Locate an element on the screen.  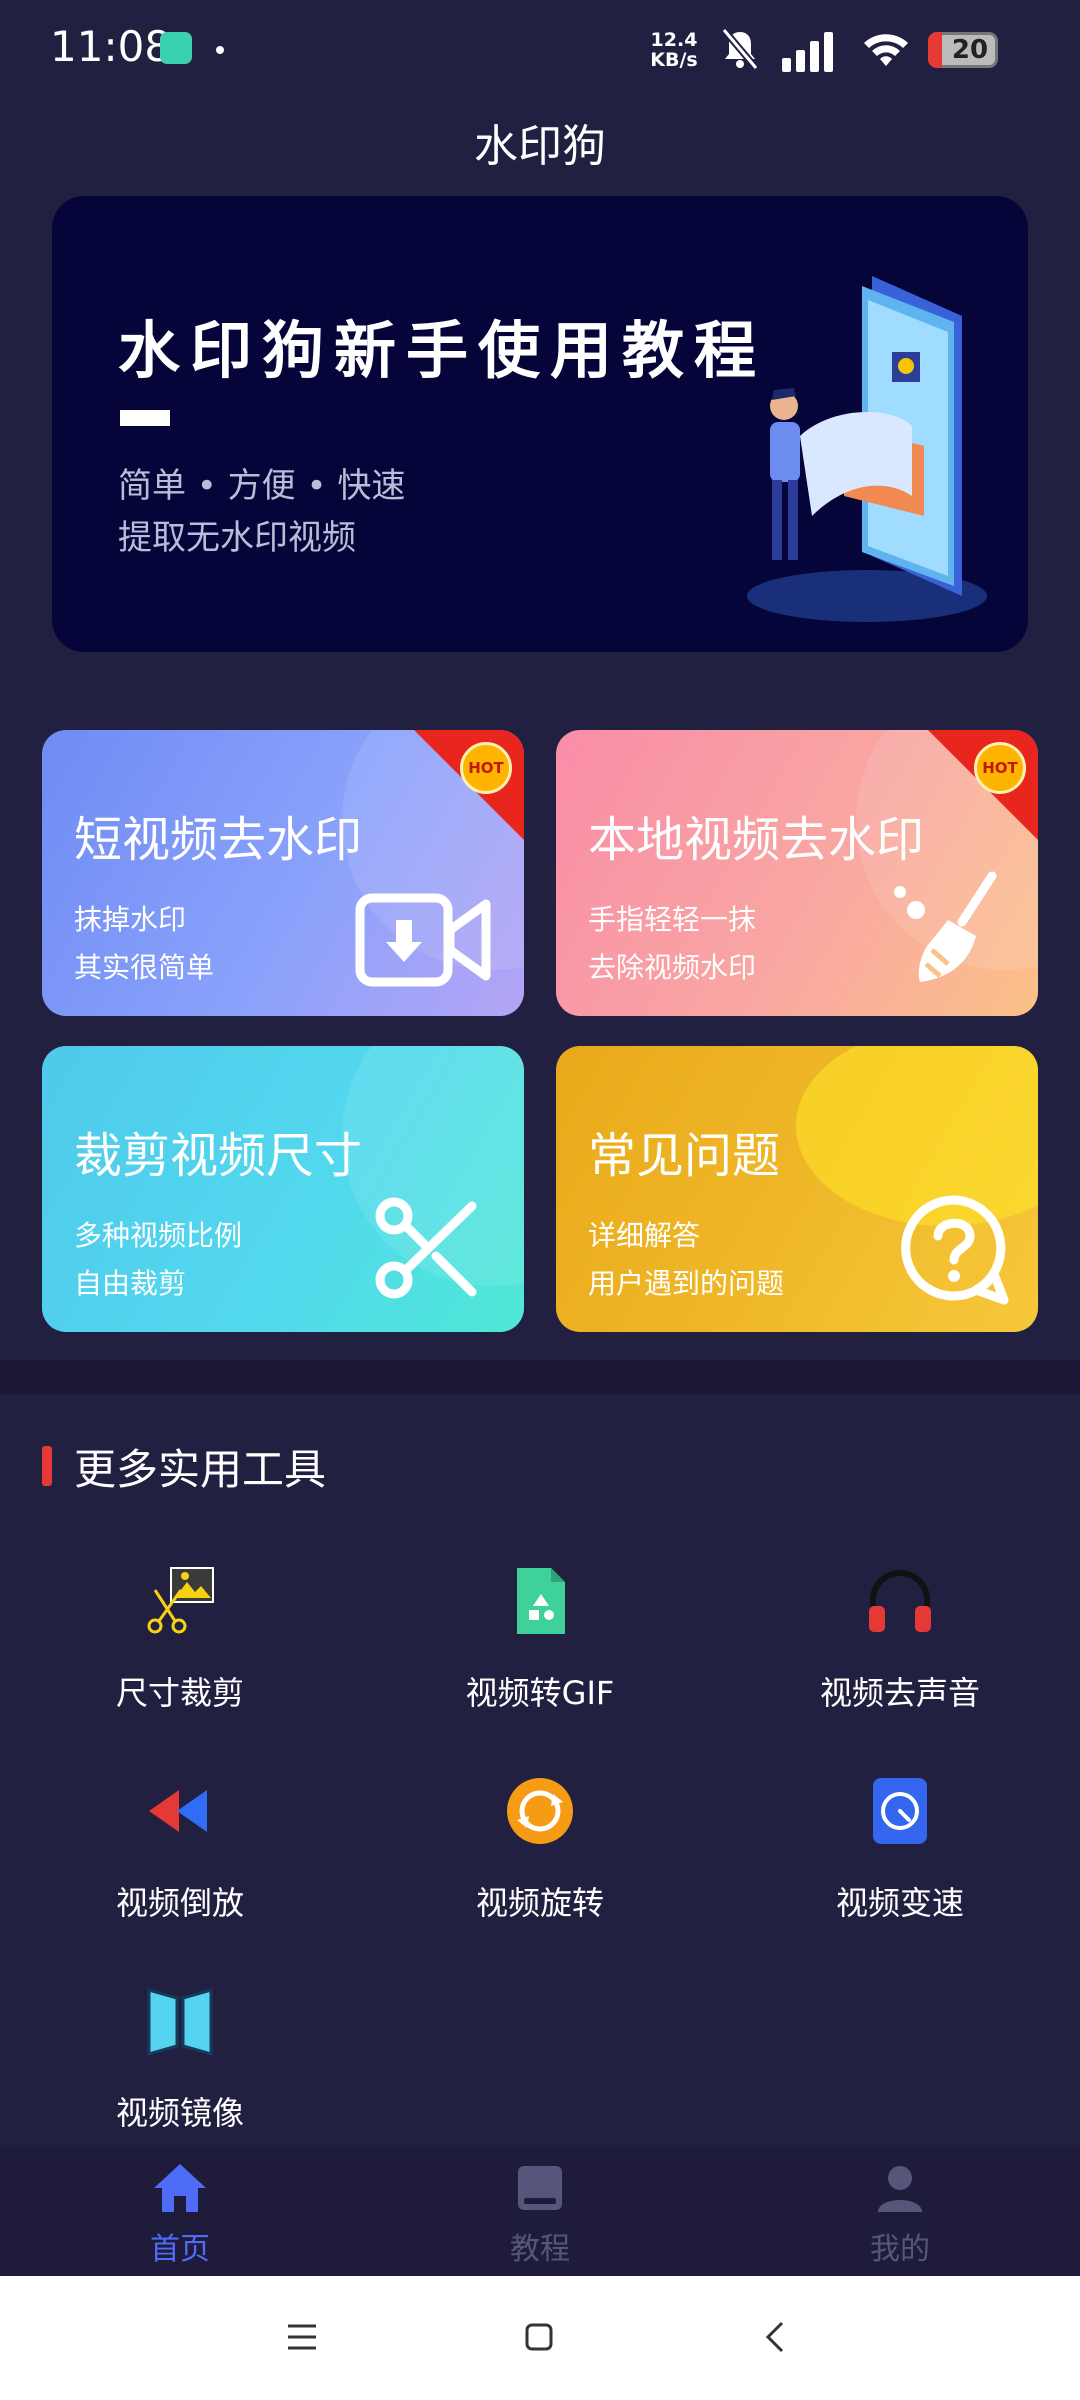
tool-video-rotate: 视频旋转 is located at coordinates (540, 1850).